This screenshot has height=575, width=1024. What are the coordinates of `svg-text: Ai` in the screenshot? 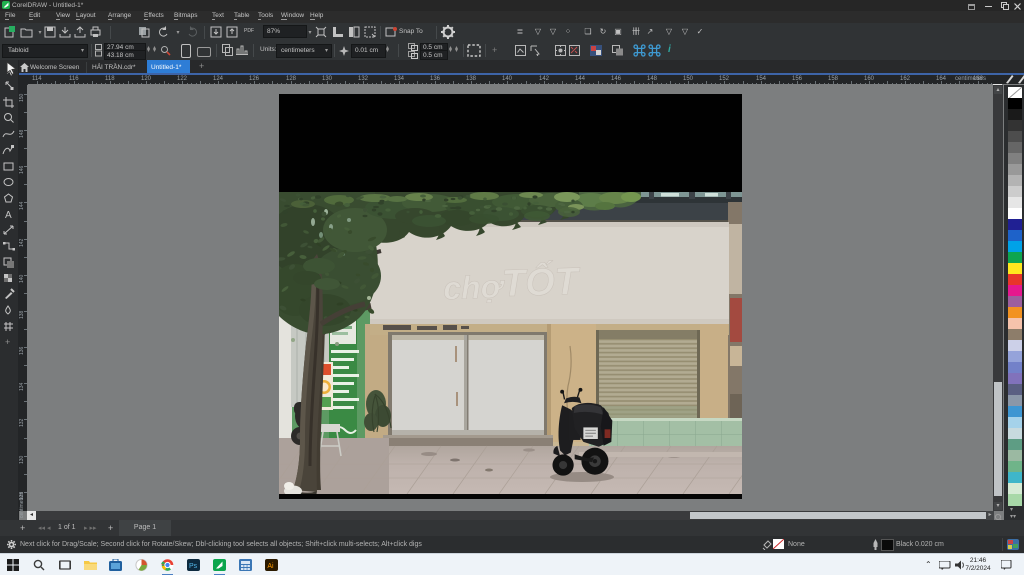 It's located at (270, 566).